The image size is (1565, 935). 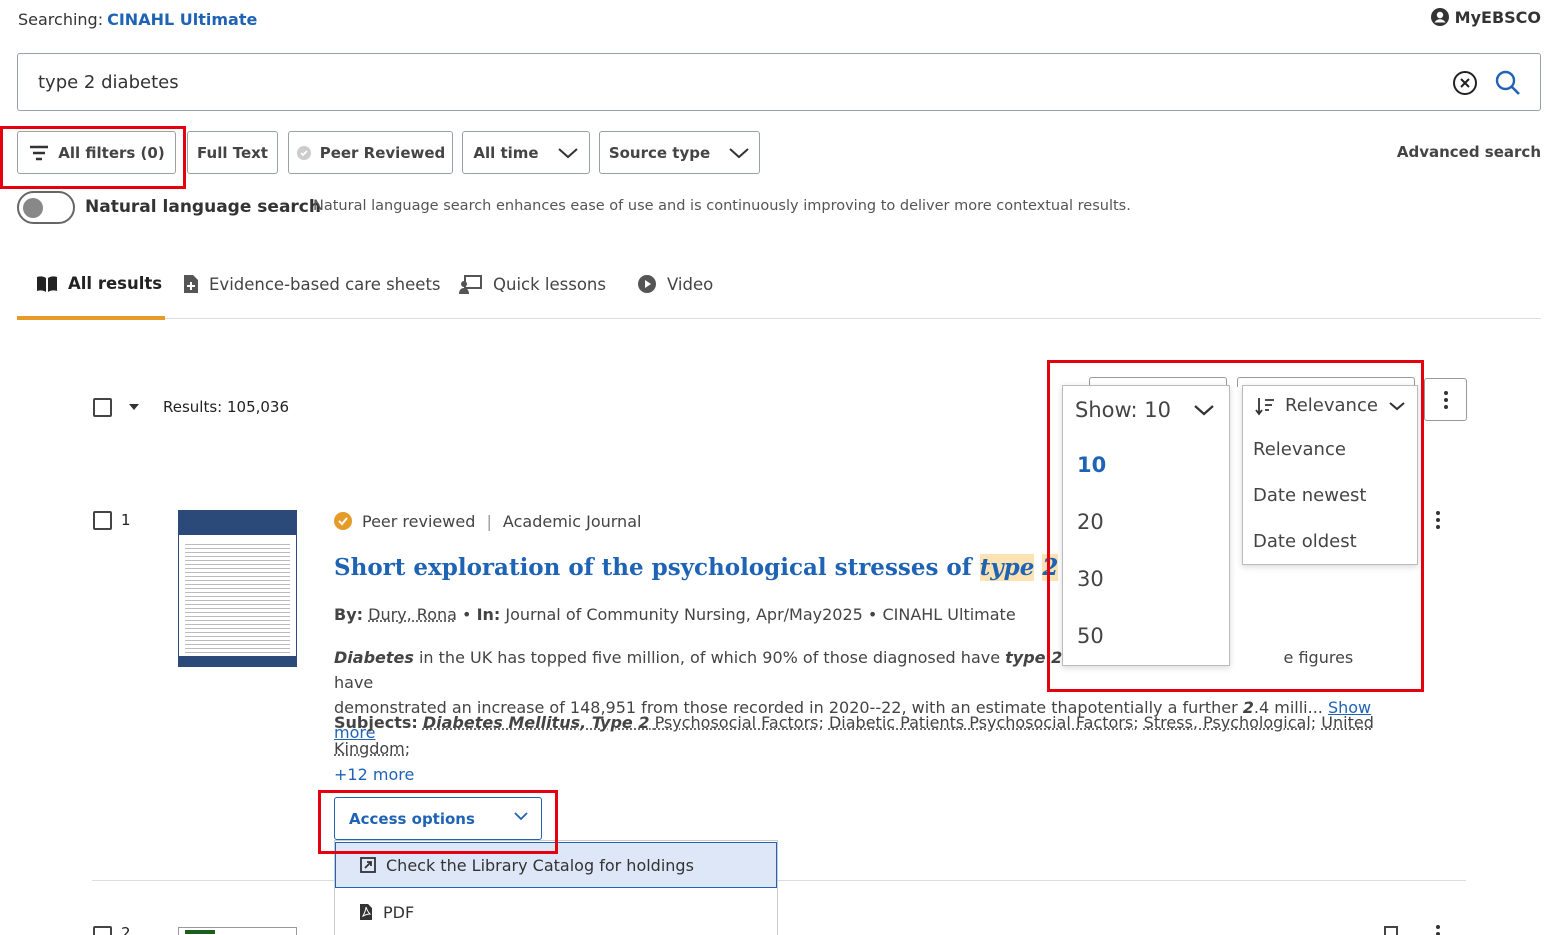 I want to click on tab-video: Video, so click(x=675, y=284).